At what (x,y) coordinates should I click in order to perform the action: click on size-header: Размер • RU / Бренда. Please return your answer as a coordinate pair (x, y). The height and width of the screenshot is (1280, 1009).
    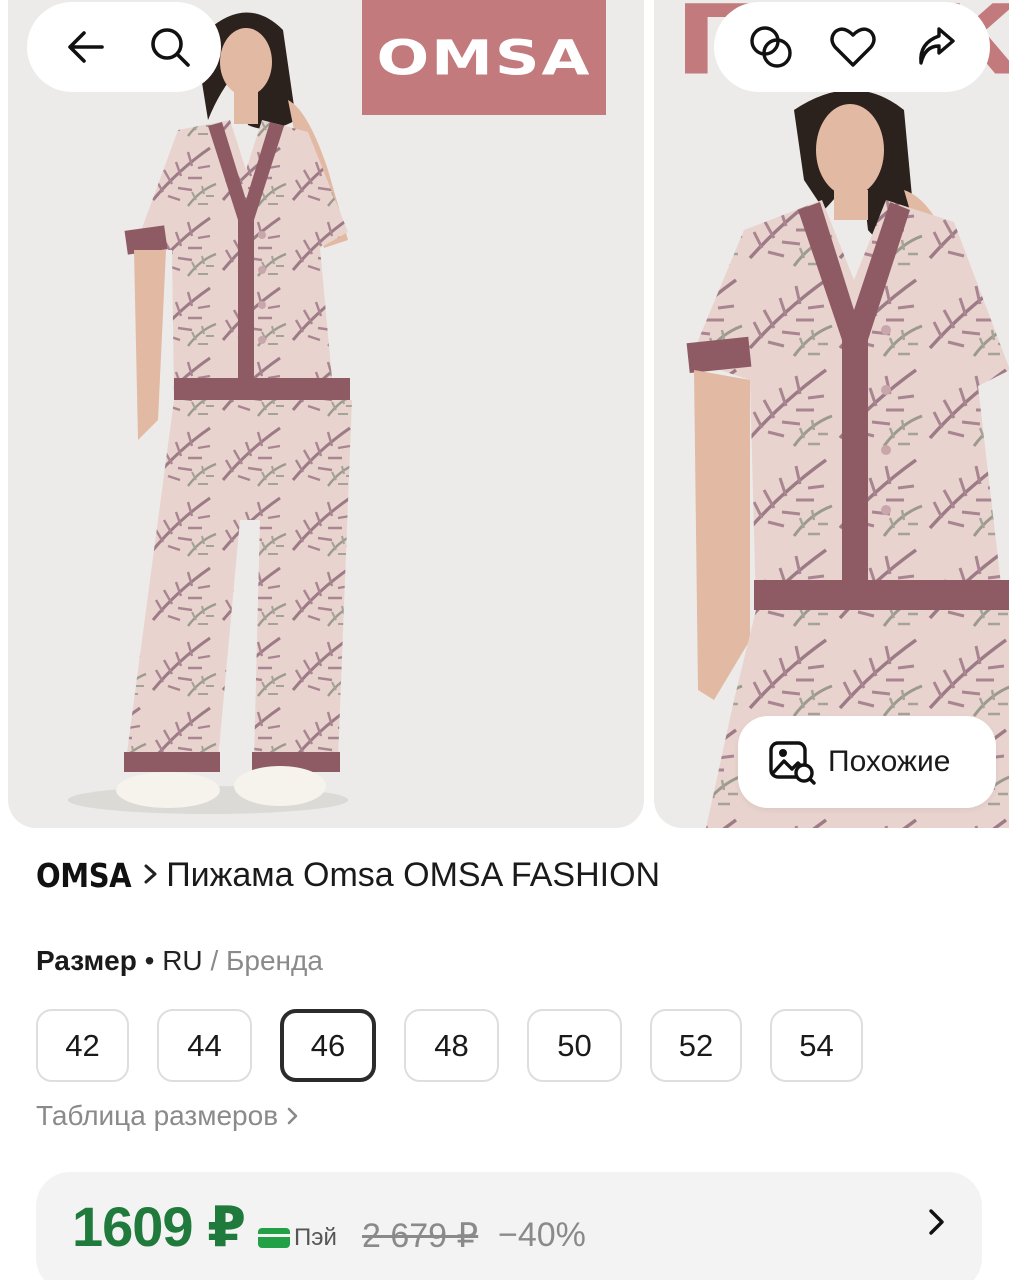
    Looking at the image, I should click on (179, 961).